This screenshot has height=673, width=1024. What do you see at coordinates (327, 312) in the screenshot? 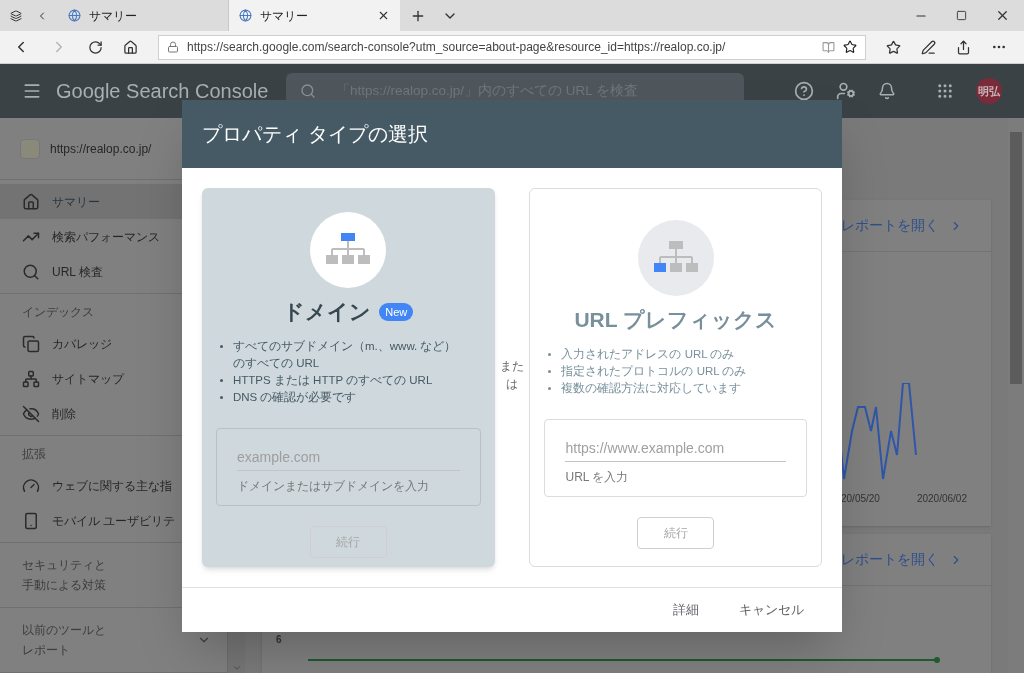
I see `option-title: ドメイン` at bounding box center [327, 312].